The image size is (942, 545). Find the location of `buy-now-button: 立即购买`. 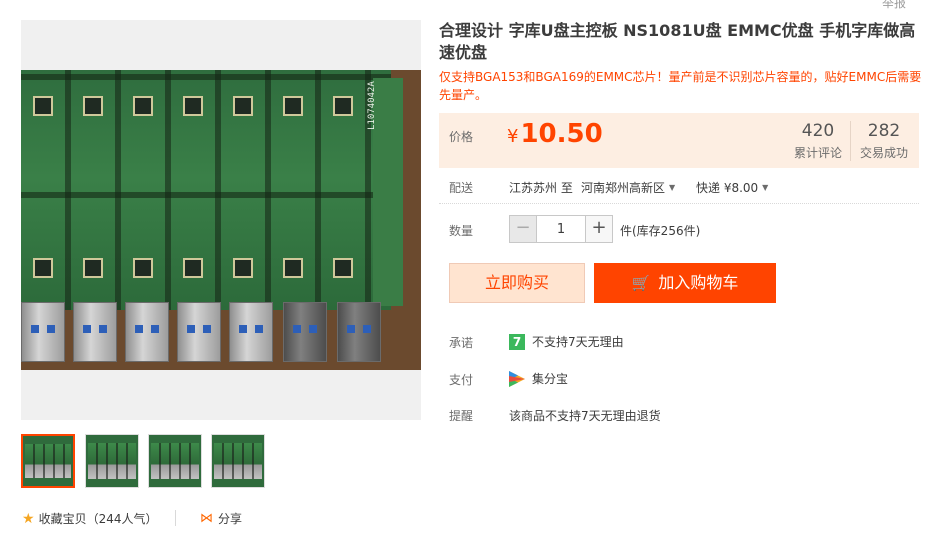

buy-now-button: 立即购买 is located at coordinates (517, 283).